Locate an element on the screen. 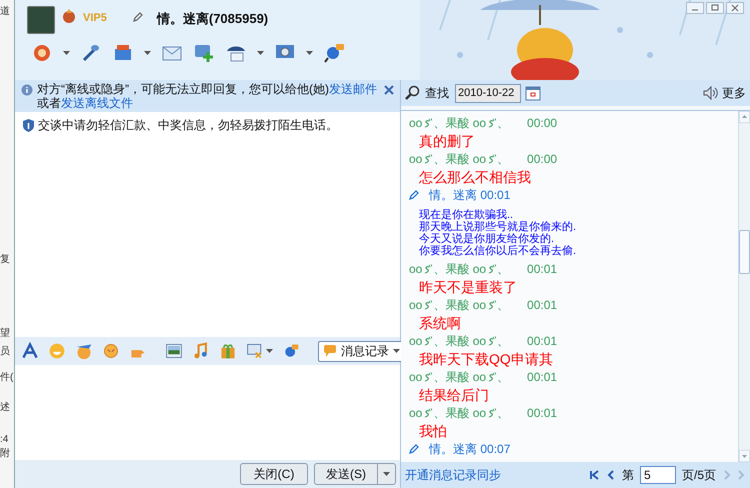  background-window-text: 复 is located at coordinates (5, 260).